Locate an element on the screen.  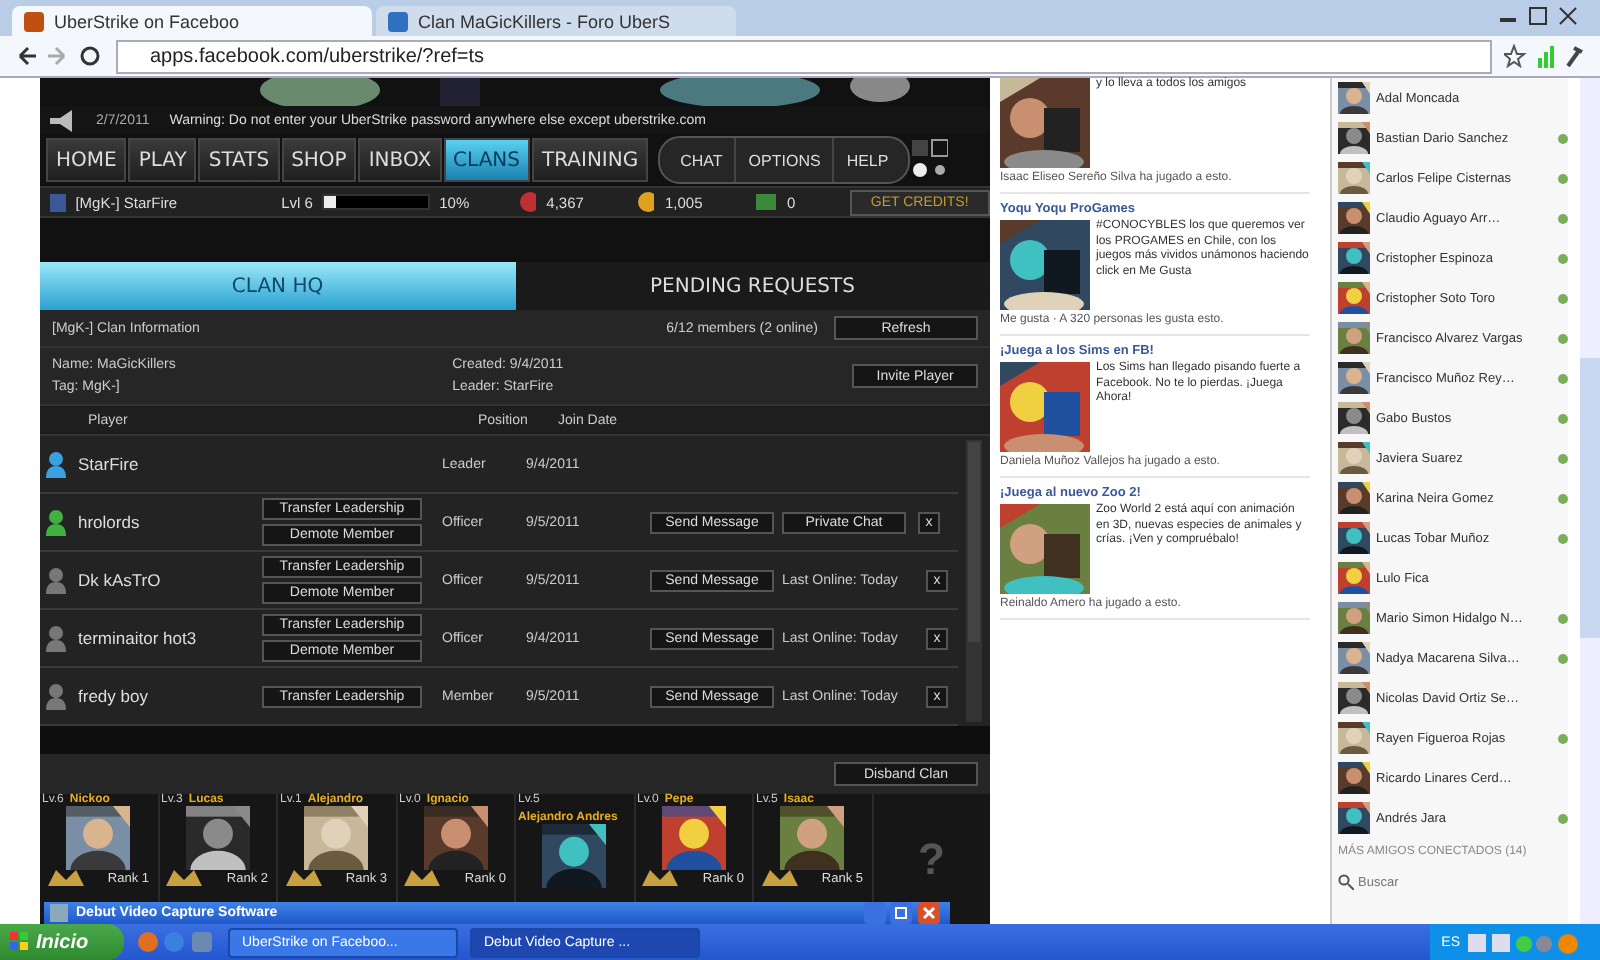
nav-tab: CLANS is located at coordinates (486, 160).